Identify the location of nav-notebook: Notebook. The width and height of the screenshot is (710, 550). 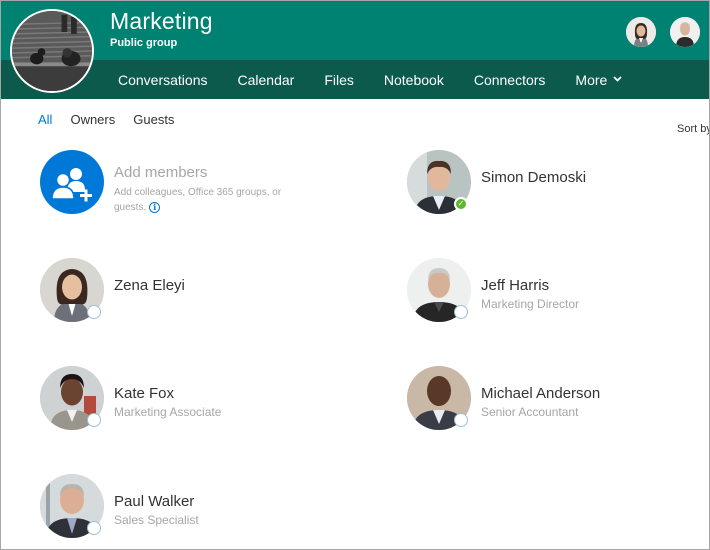
(414, 80).